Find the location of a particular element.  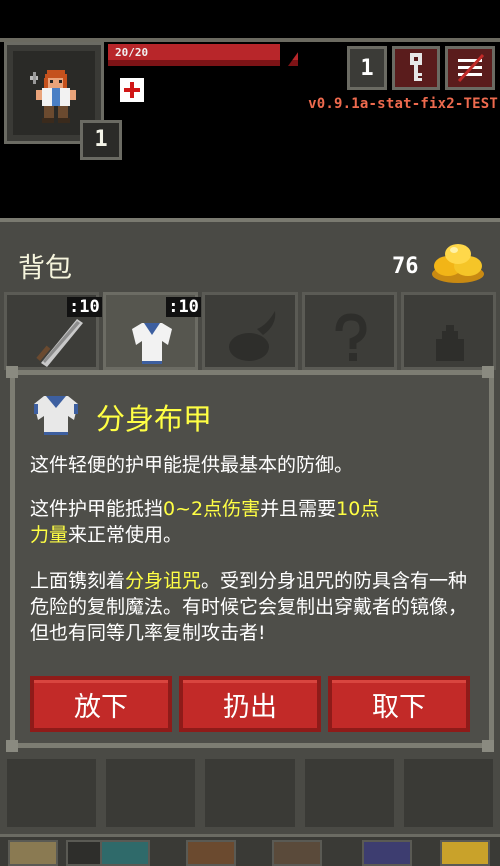

menu-icon is located at coordinates (471, 68).